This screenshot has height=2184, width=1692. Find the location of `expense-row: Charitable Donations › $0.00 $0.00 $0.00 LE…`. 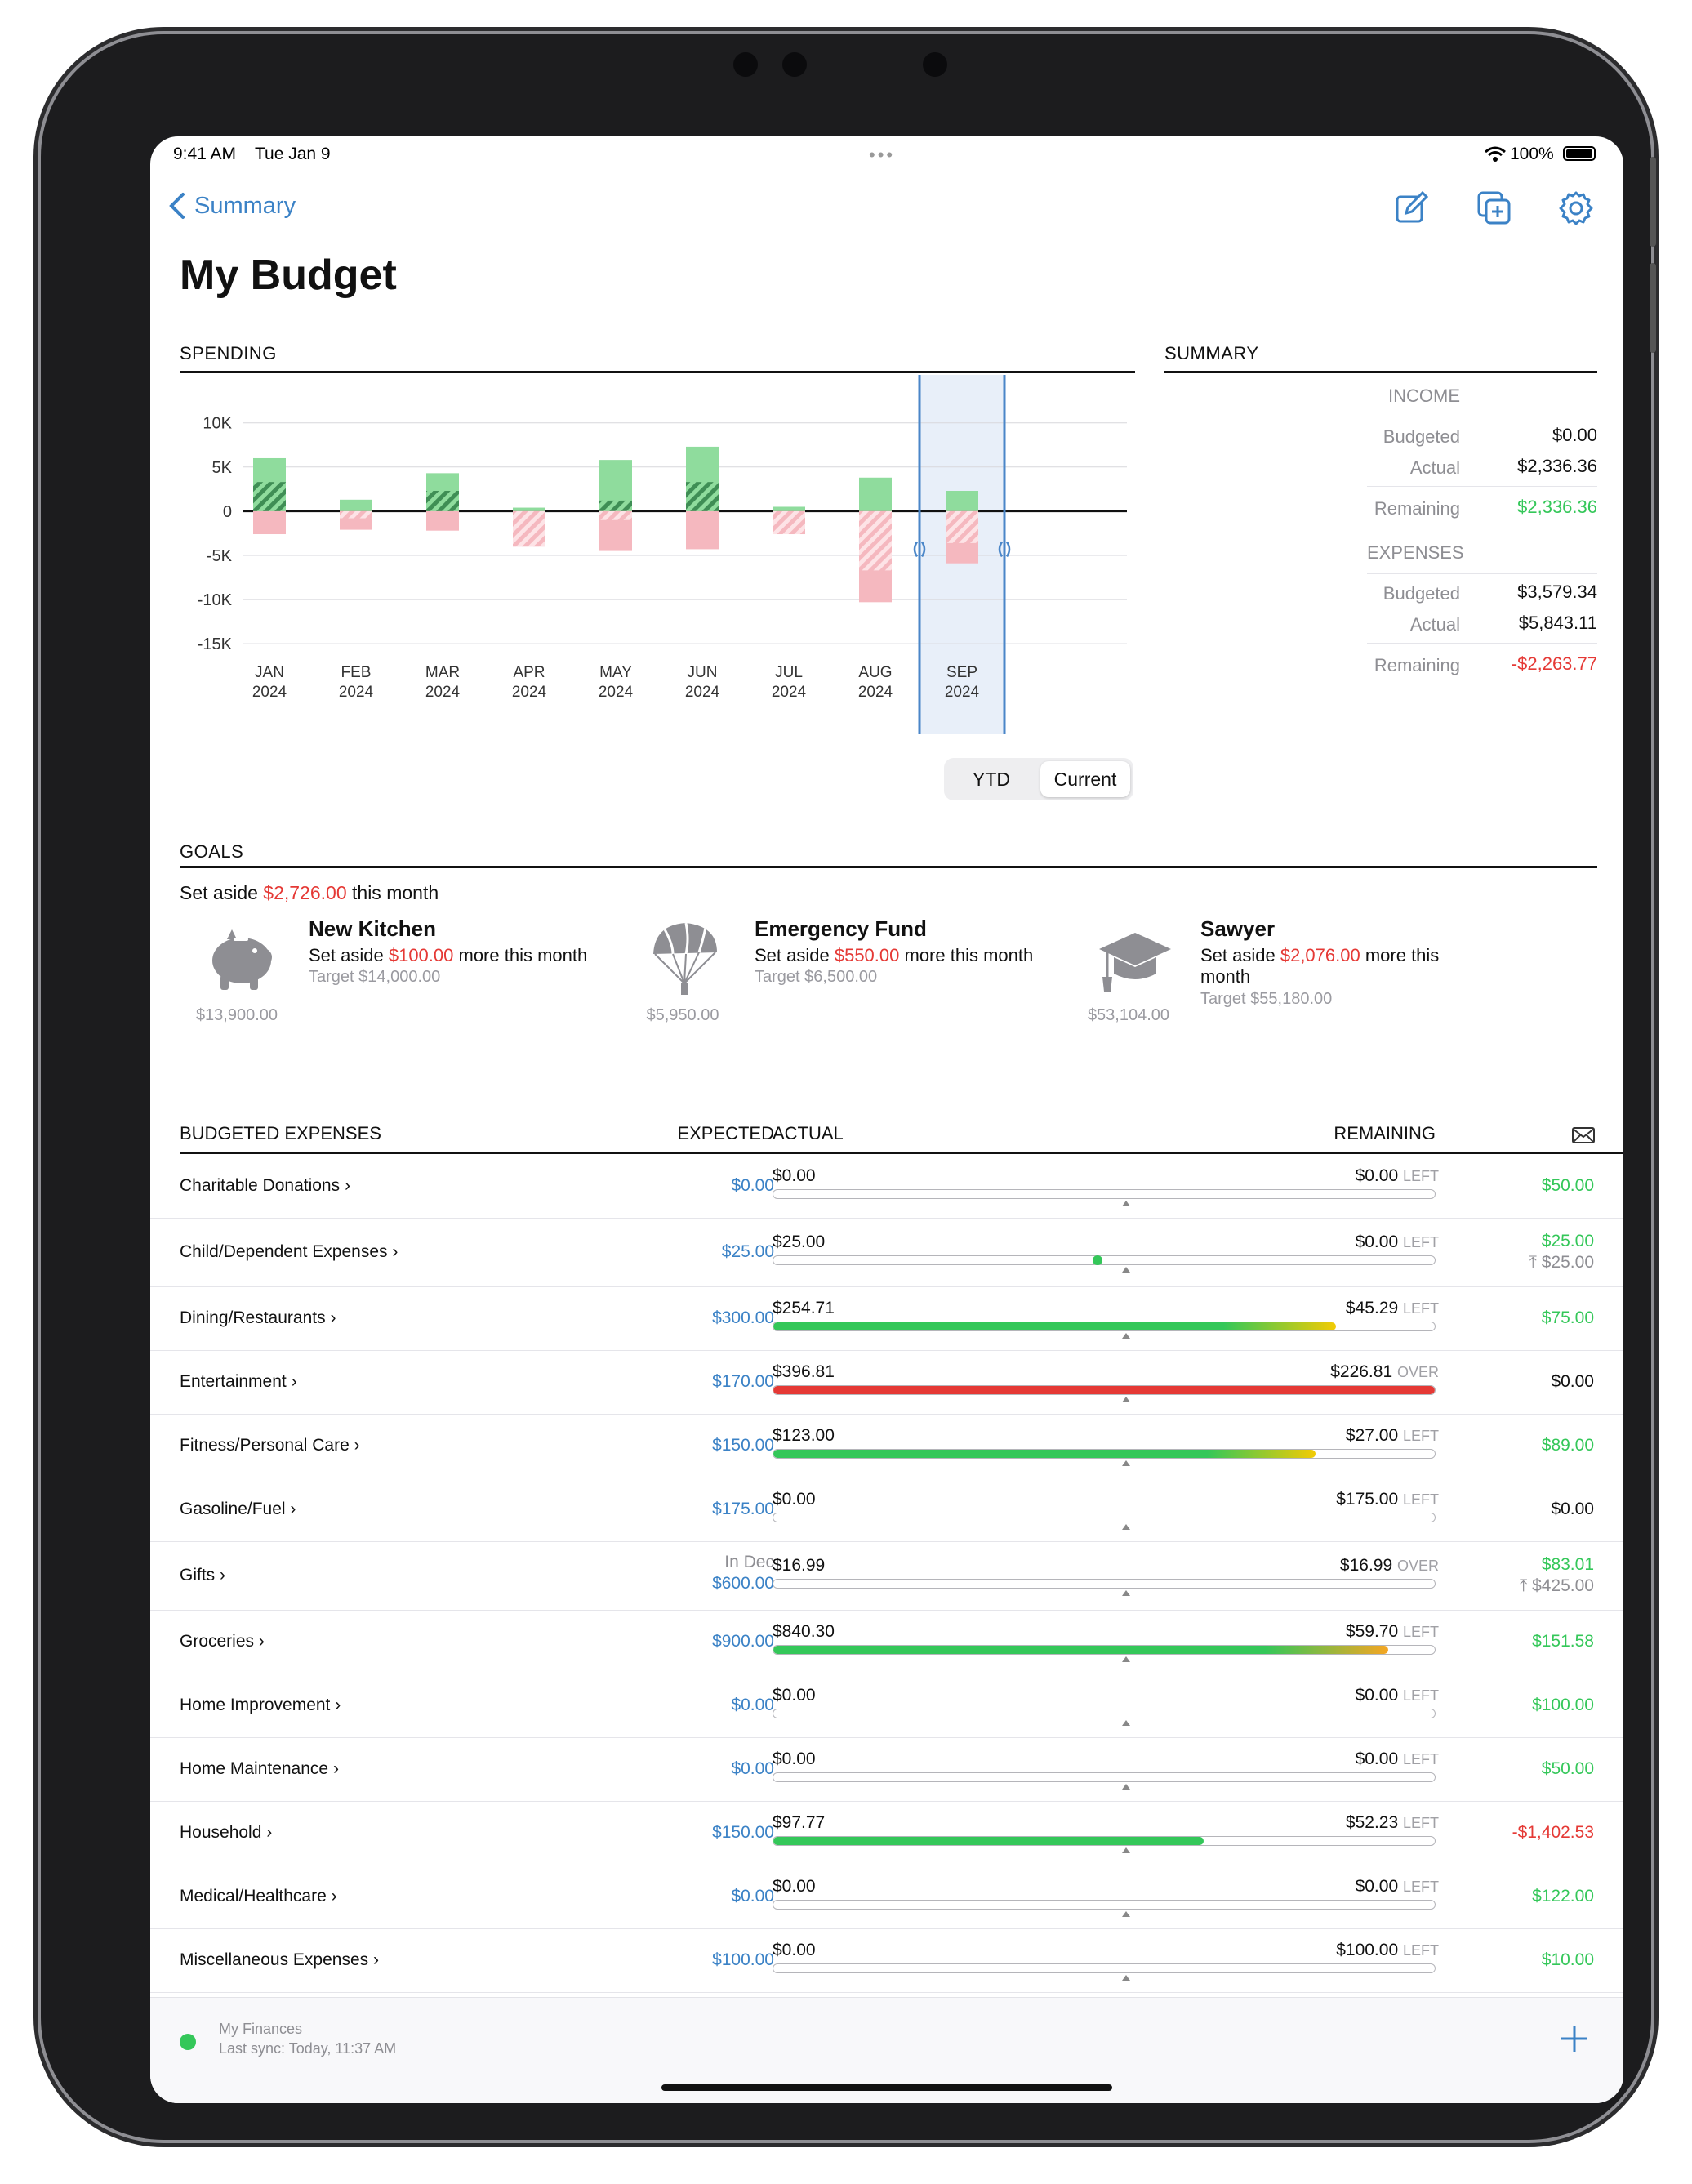

expense-row: Charitable Donations › $0.00 $0.00 $0.00 LE… is located at coordinates (887, 1186).